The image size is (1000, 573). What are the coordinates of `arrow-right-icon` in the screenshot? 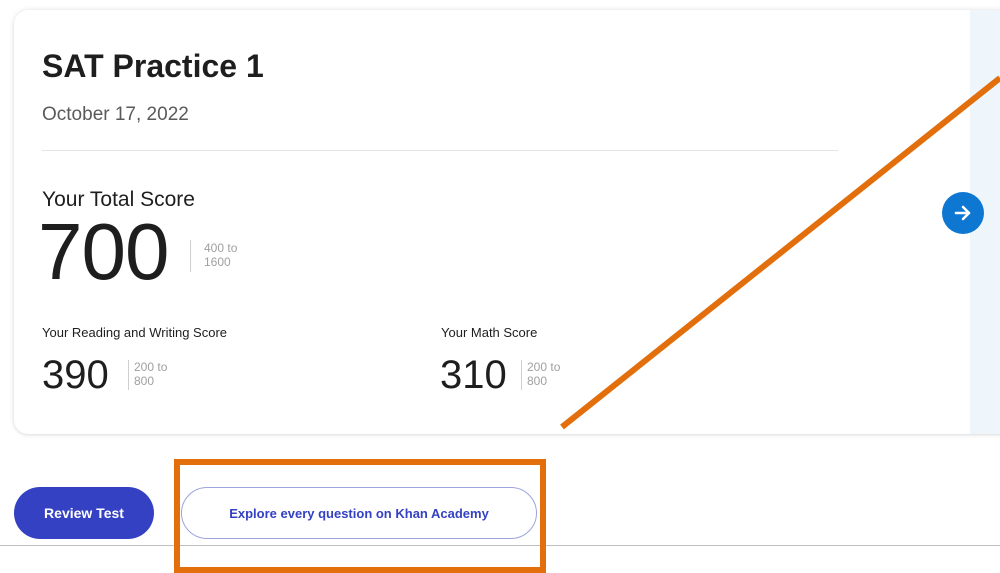 It's located at (962, 213).